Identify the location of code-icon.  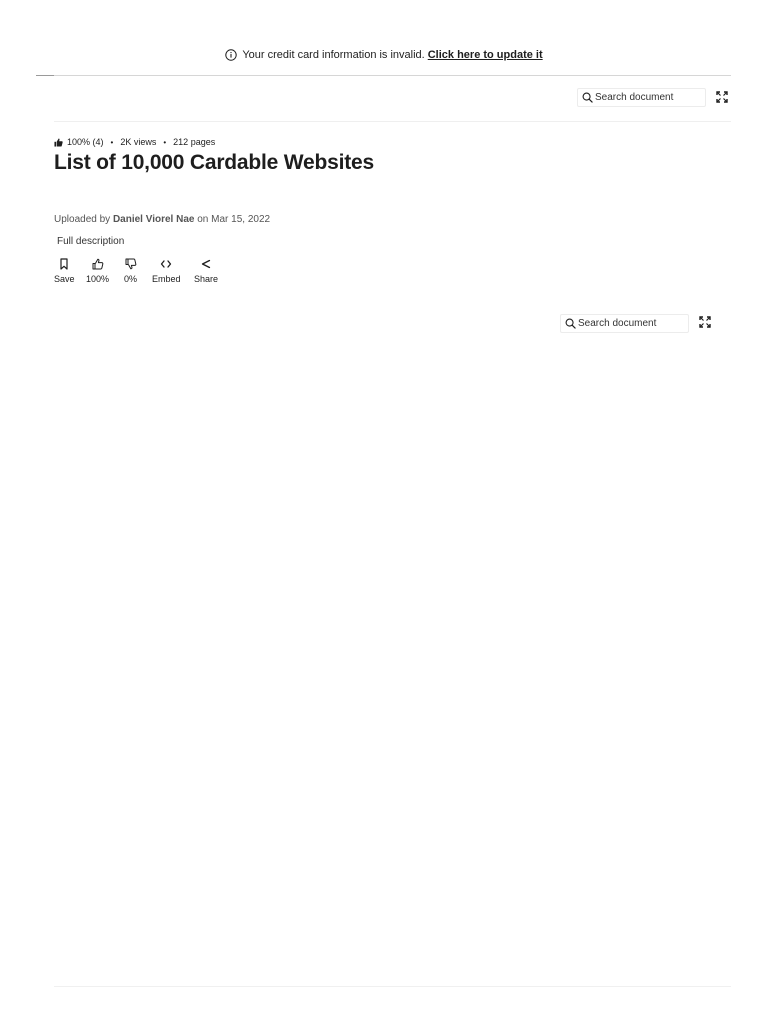
(166, 264).